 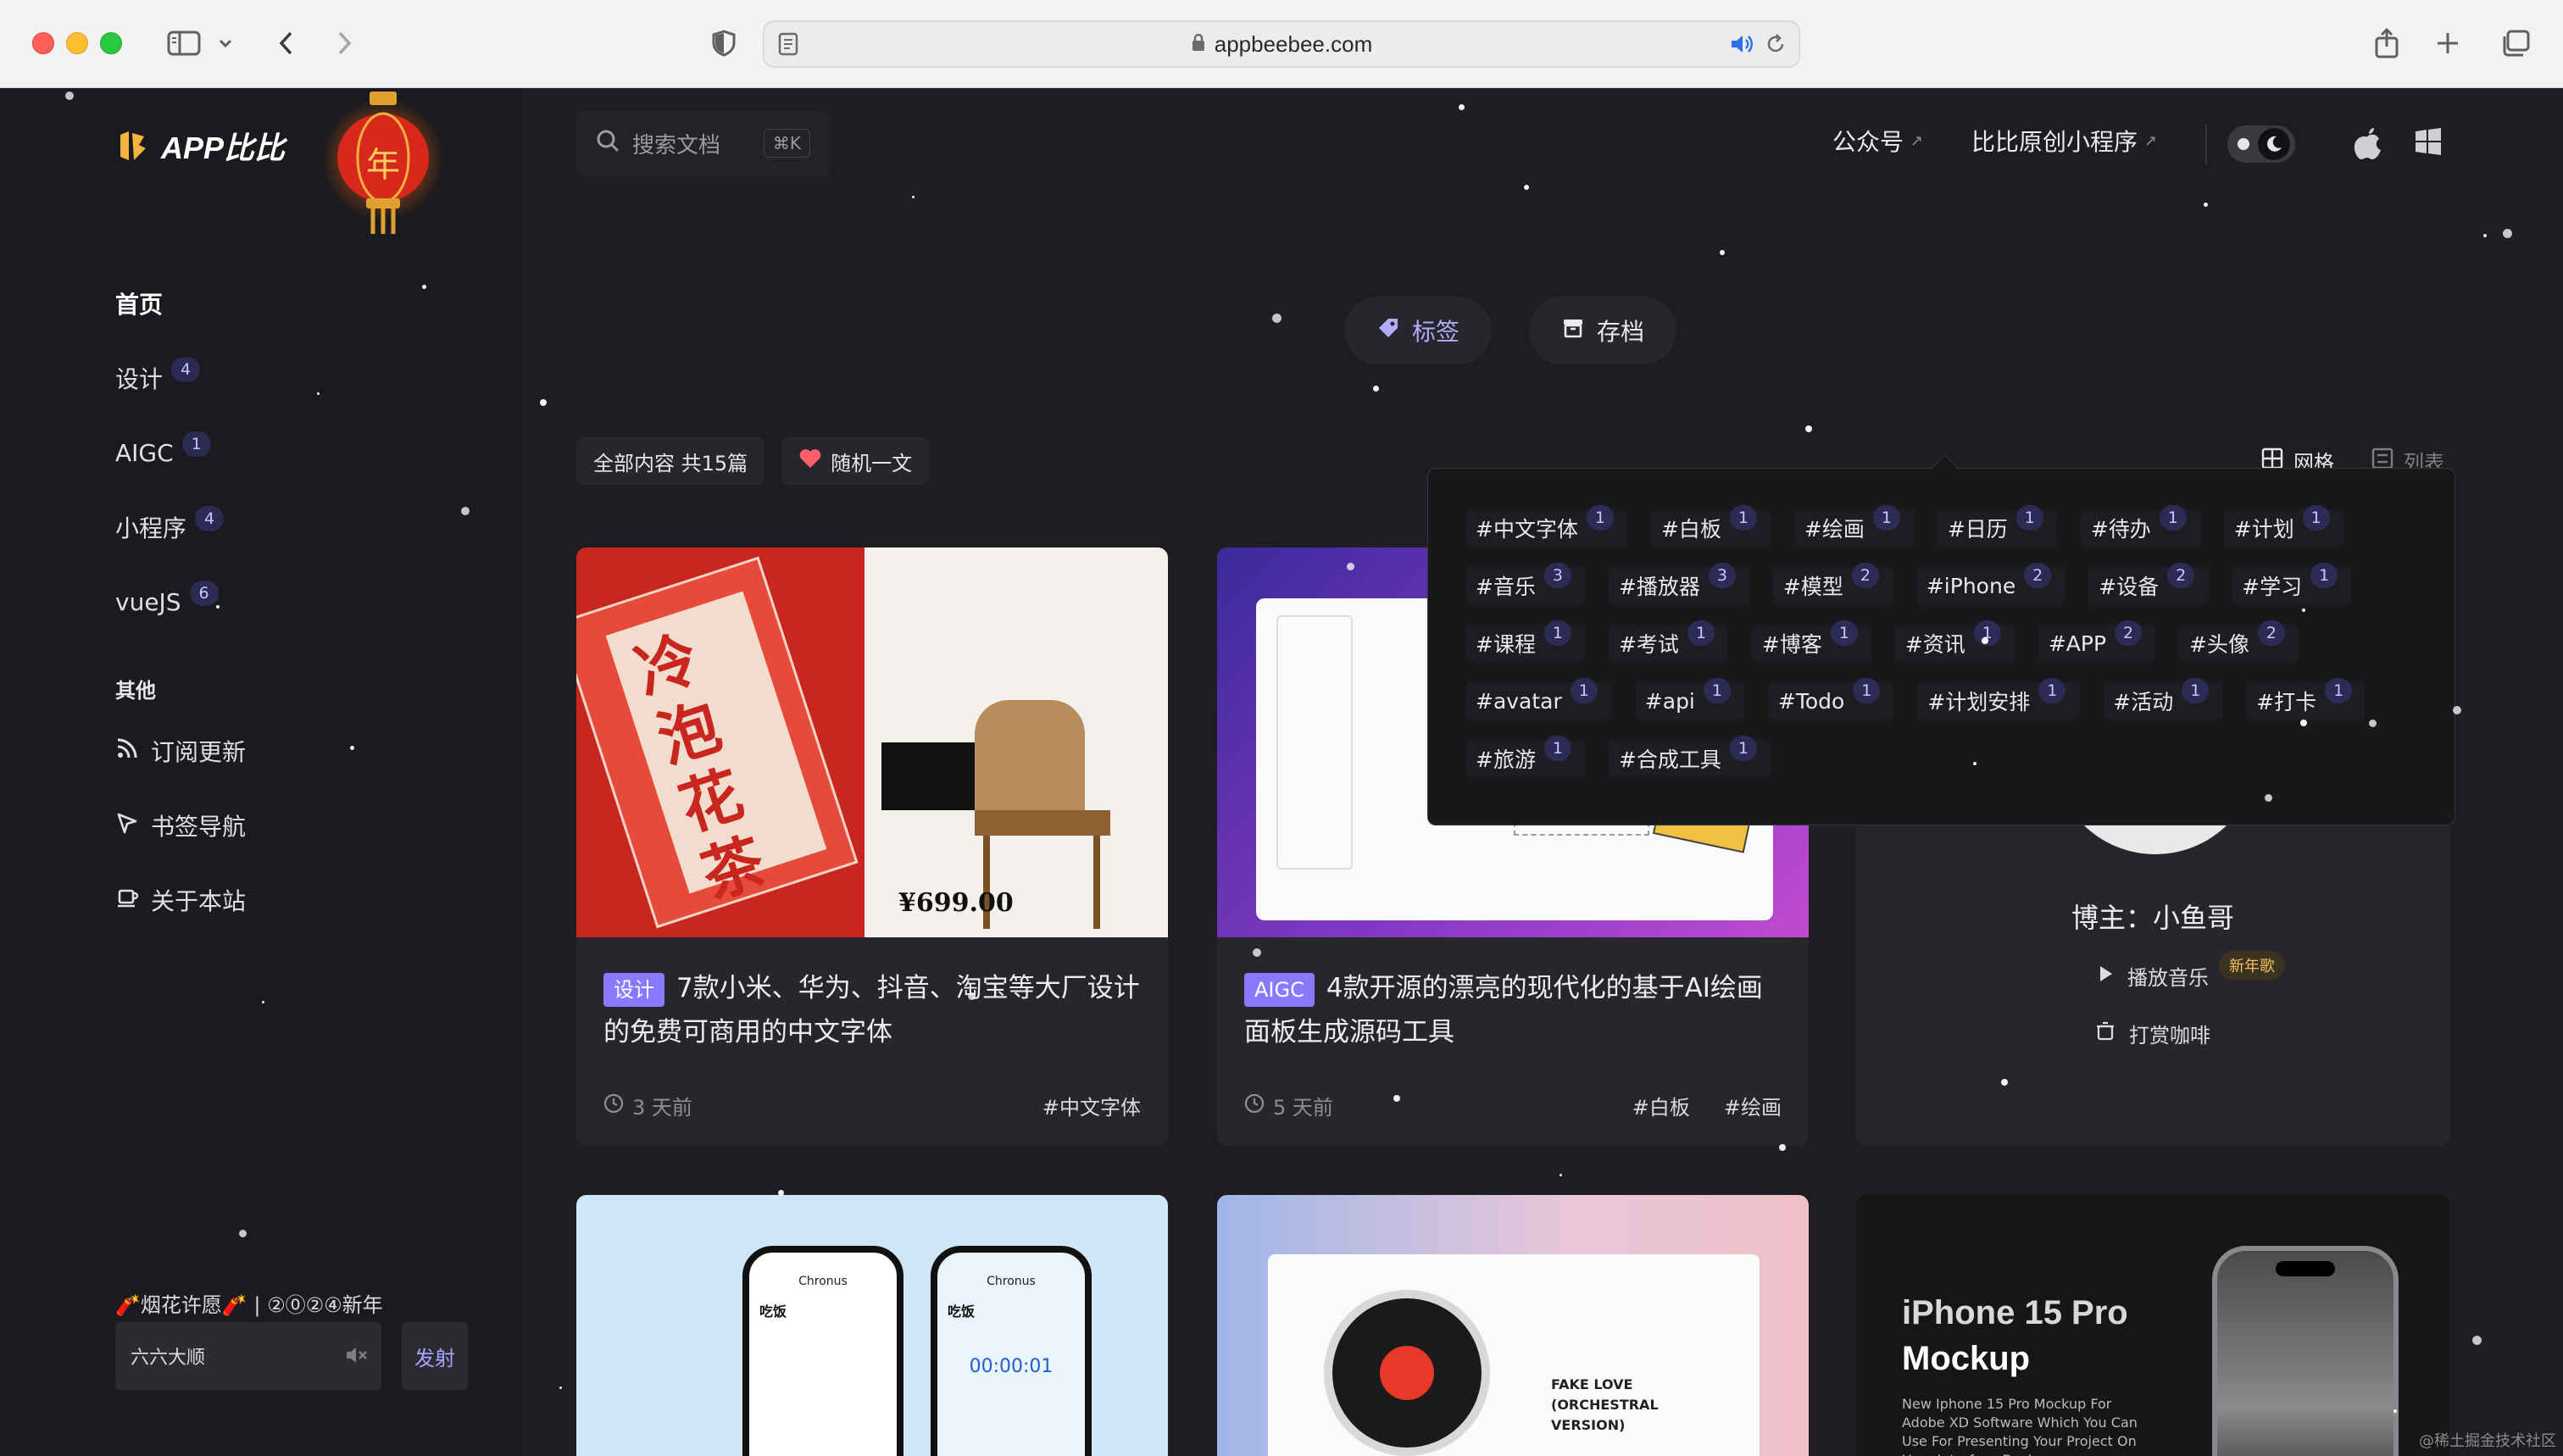 What do you see at coordinates (2306, 699) in the screenshot?
I see `tag-chip: #打卡 1` at bounding box center [2306, 699].